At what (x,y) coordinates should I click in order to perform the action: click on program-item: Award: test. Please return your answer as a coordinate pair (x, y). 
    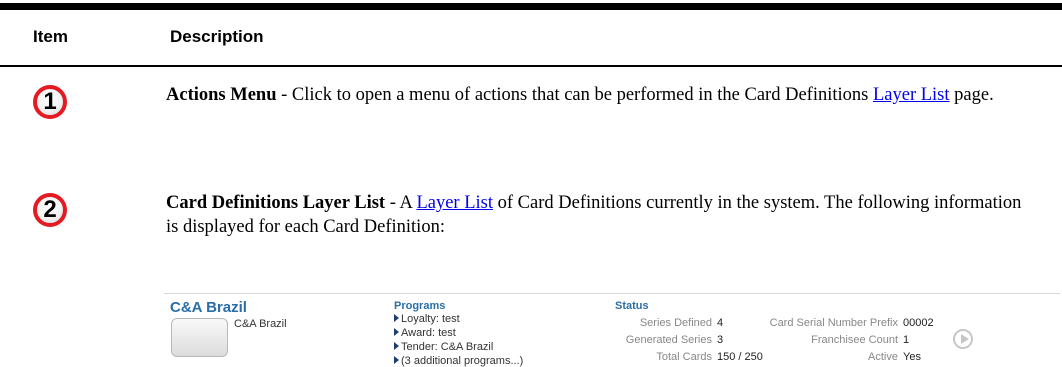
    Looking at the image, I should click on (425, 333).